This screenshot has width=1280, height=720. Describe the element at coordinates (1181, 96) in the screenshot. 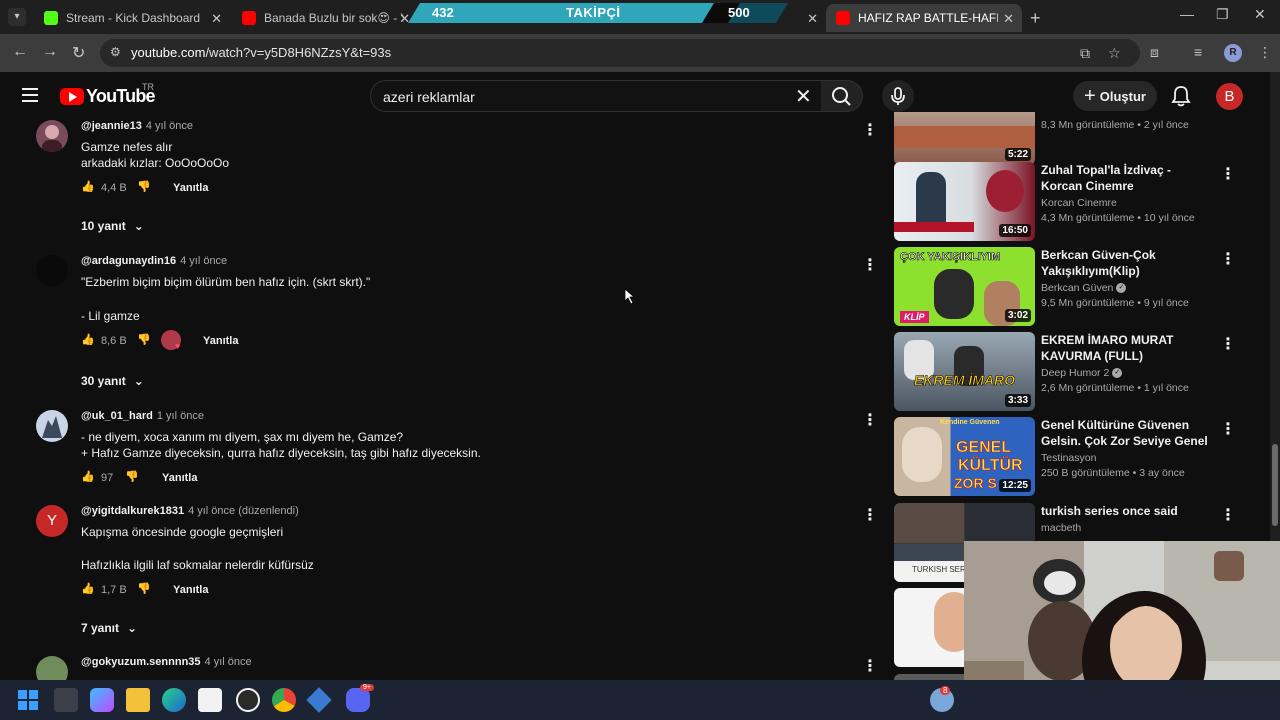

I see `notifications-bell-icon` at that location.